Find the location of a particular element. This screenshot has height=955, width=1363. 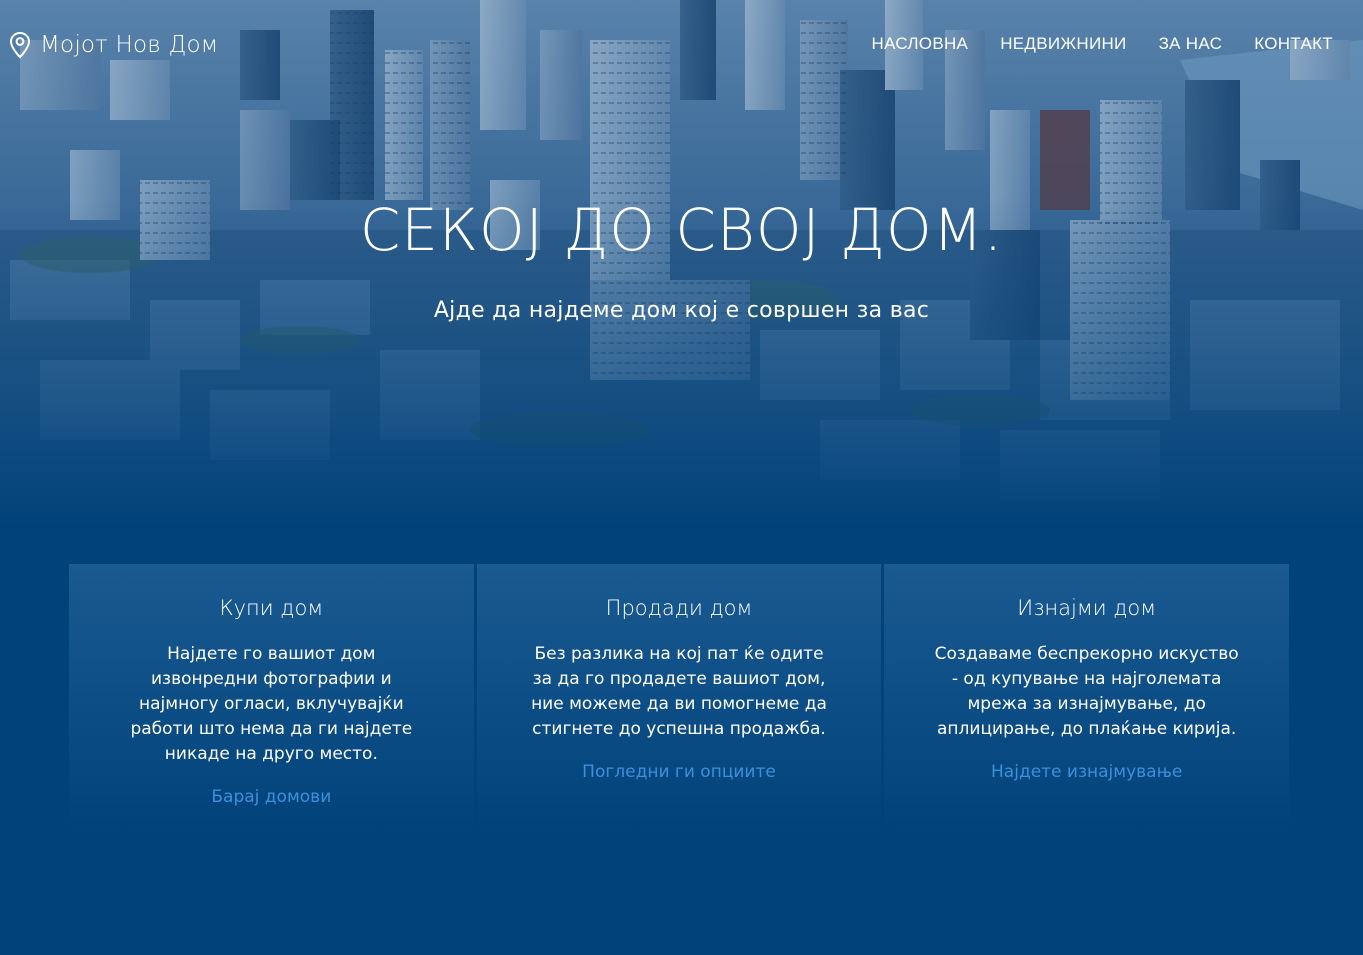

brand-logo-link: Мојот Нов Дом is located at coordinates (113, 45).